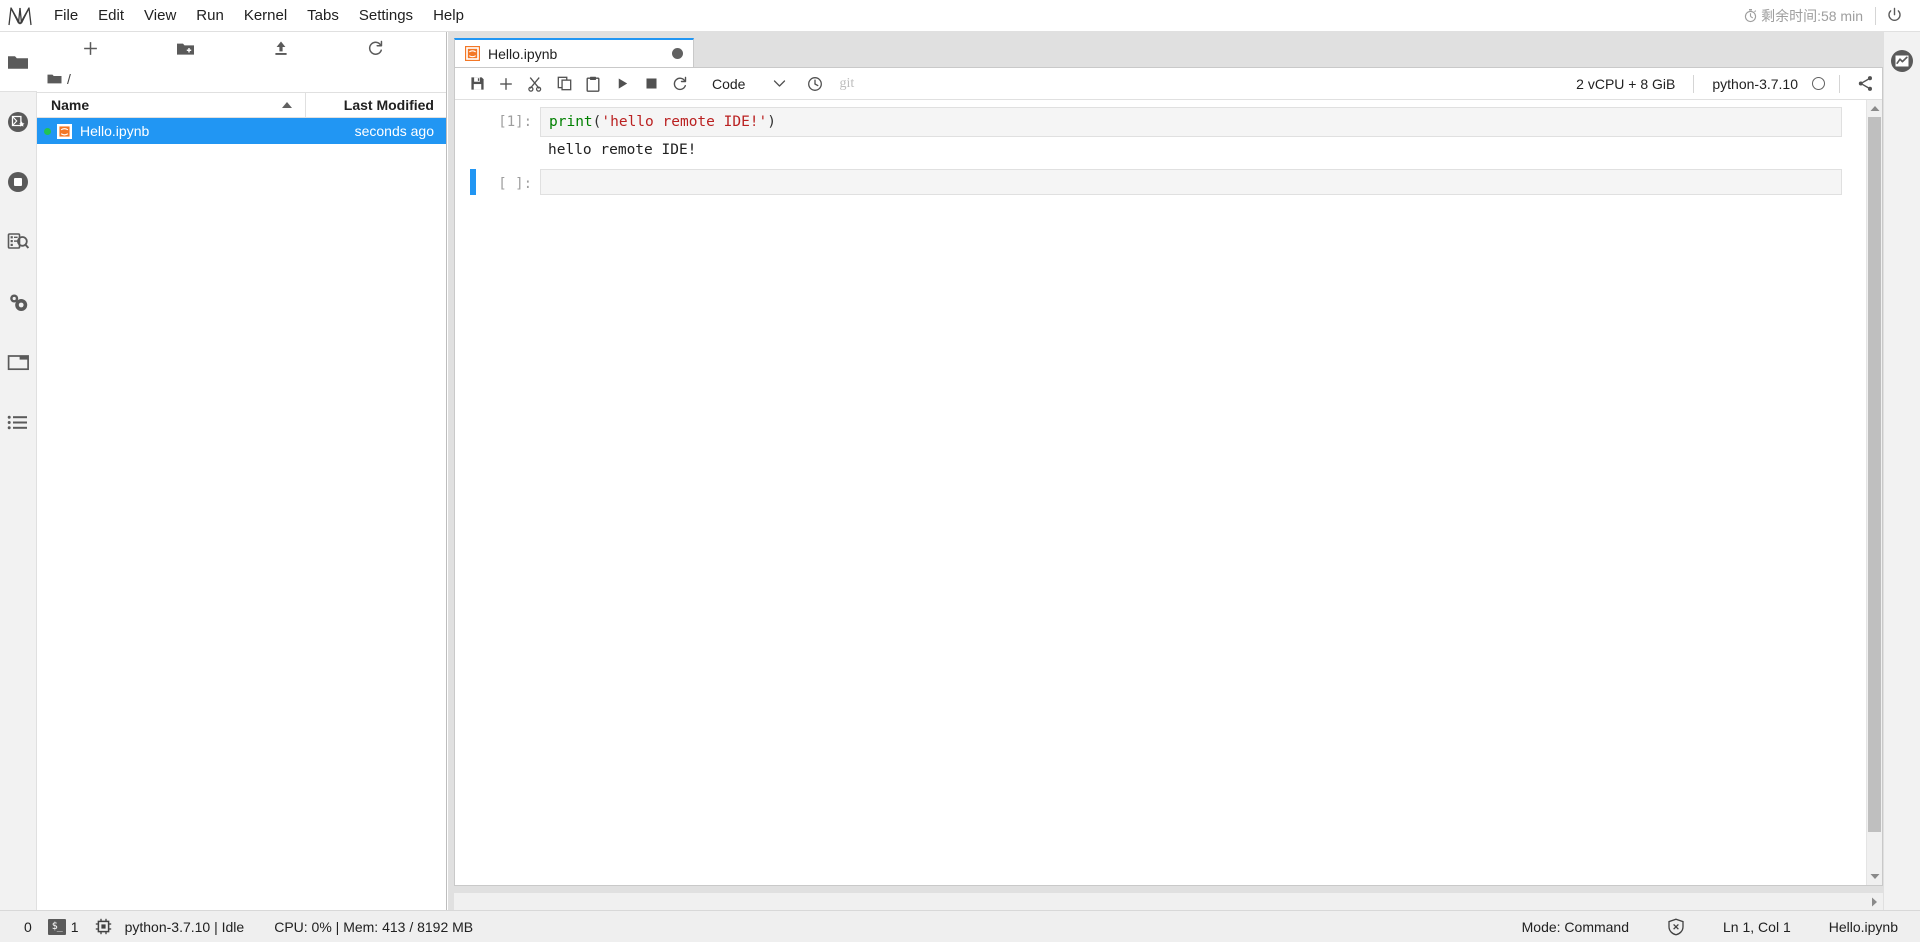  I want to click on cell-prompt: [ ]:, so click(515, 184).